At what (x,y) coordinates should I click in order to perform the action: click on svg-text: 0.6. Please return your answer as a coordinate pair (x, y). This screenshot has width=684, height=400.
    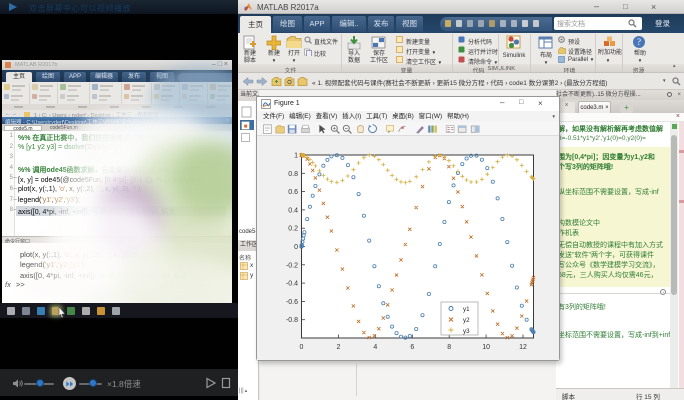
    Looking at the image, I should click on (293, 192).